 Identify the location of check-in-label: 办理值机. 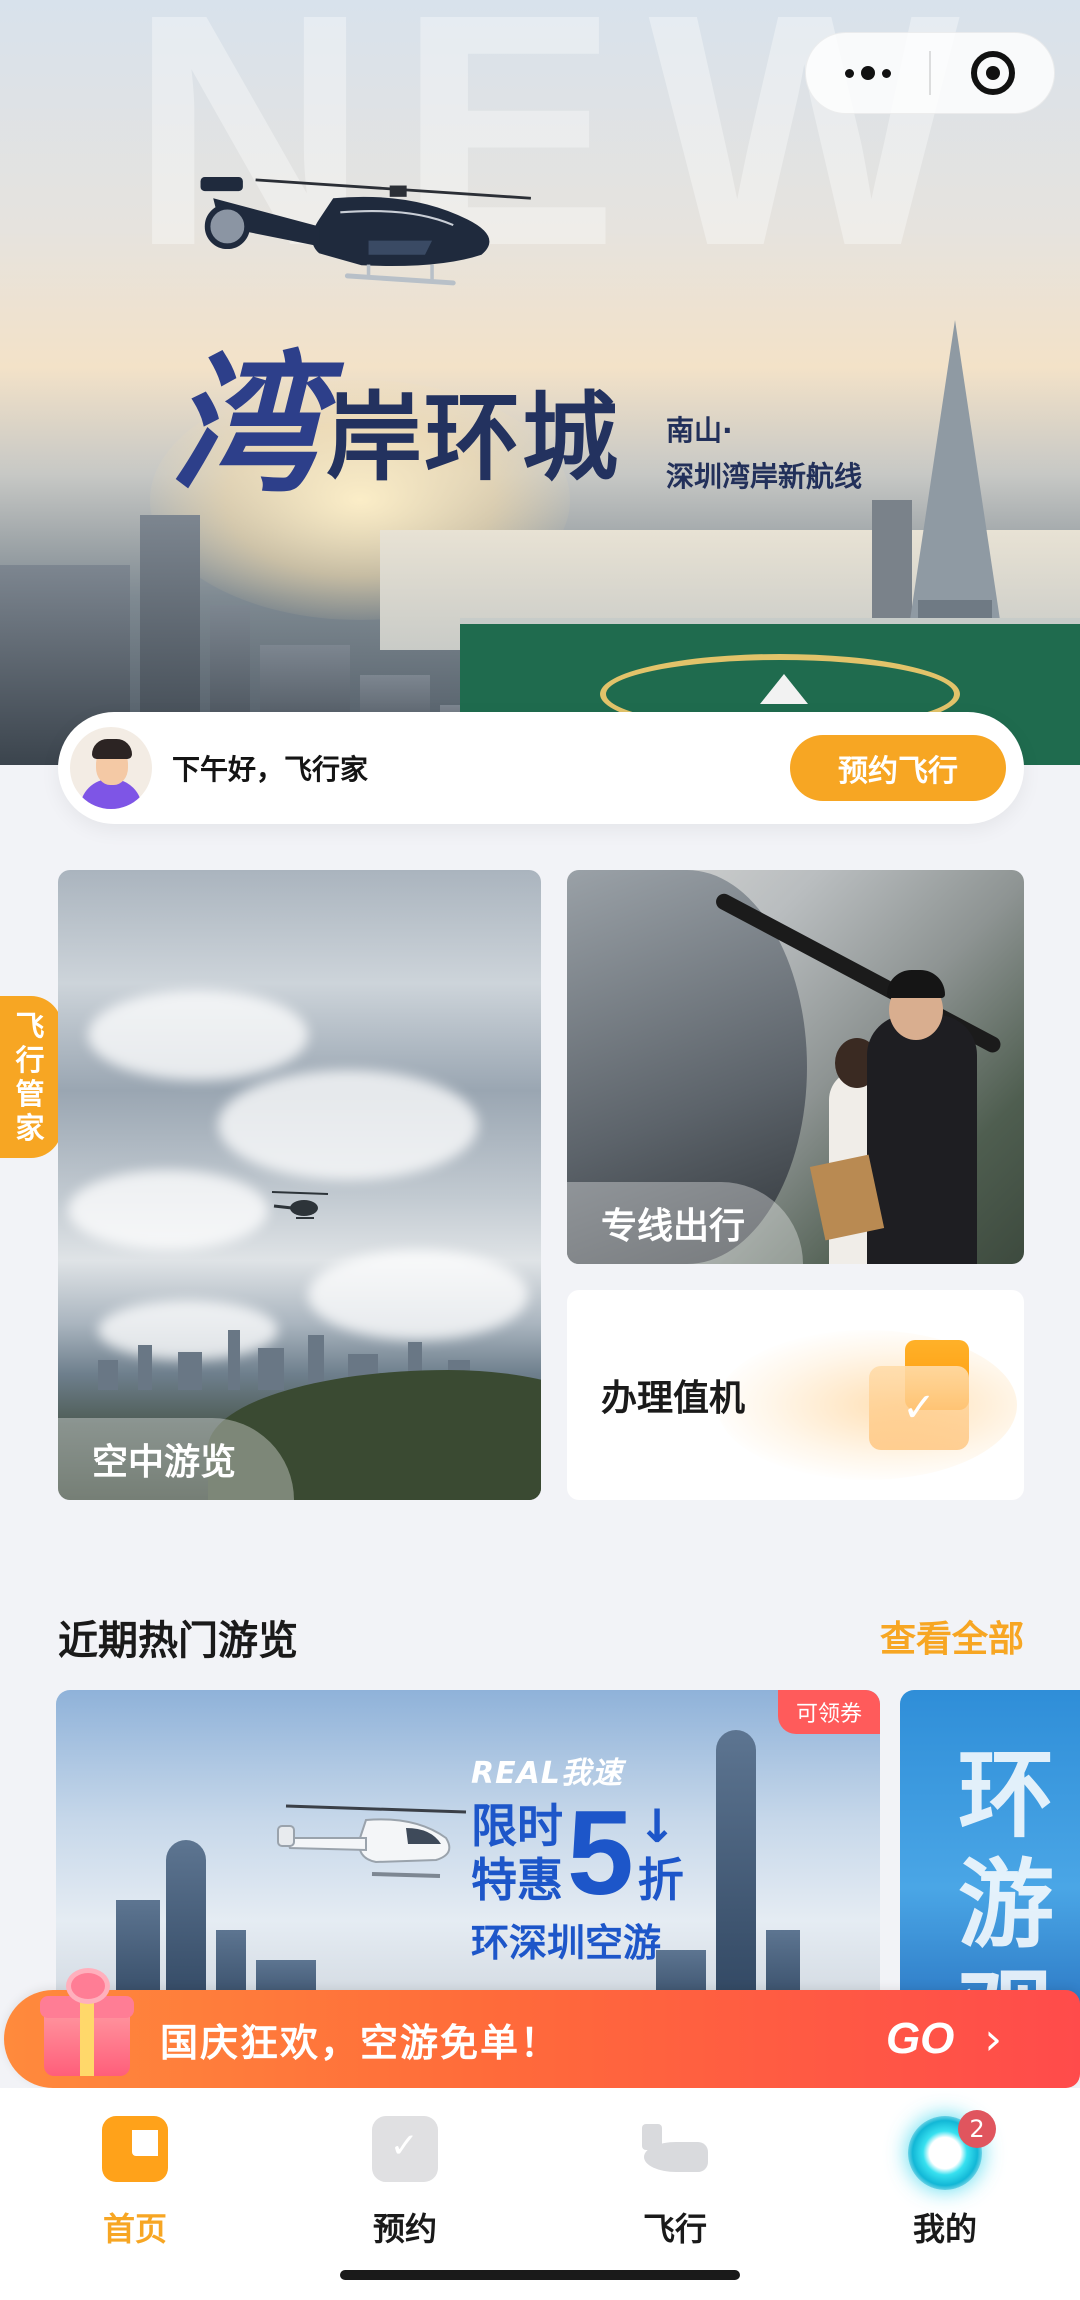
(673, 1398).